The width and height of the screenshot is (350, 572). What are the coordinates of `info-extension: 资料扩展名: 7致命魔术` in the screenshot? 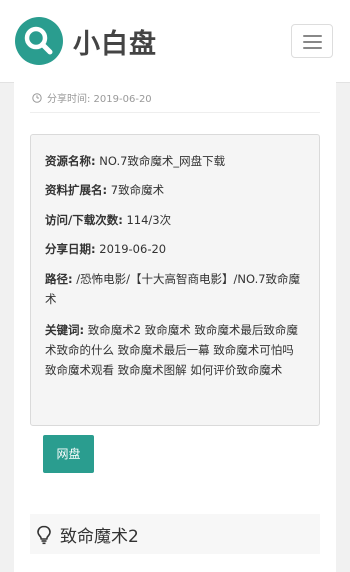 It's located at (176, 190).